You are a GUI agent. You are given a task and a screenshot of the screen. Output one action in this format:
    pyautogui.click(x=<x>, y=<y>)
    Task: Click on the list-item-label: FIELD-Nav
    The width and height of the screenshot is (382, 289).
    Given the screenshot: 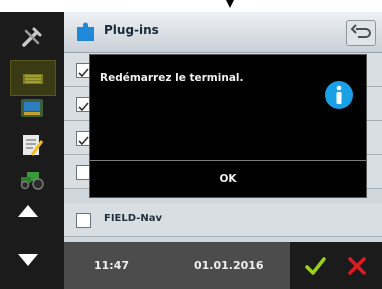 What is the action you would take?
    pyautogui.click(x=133, y=218)
    